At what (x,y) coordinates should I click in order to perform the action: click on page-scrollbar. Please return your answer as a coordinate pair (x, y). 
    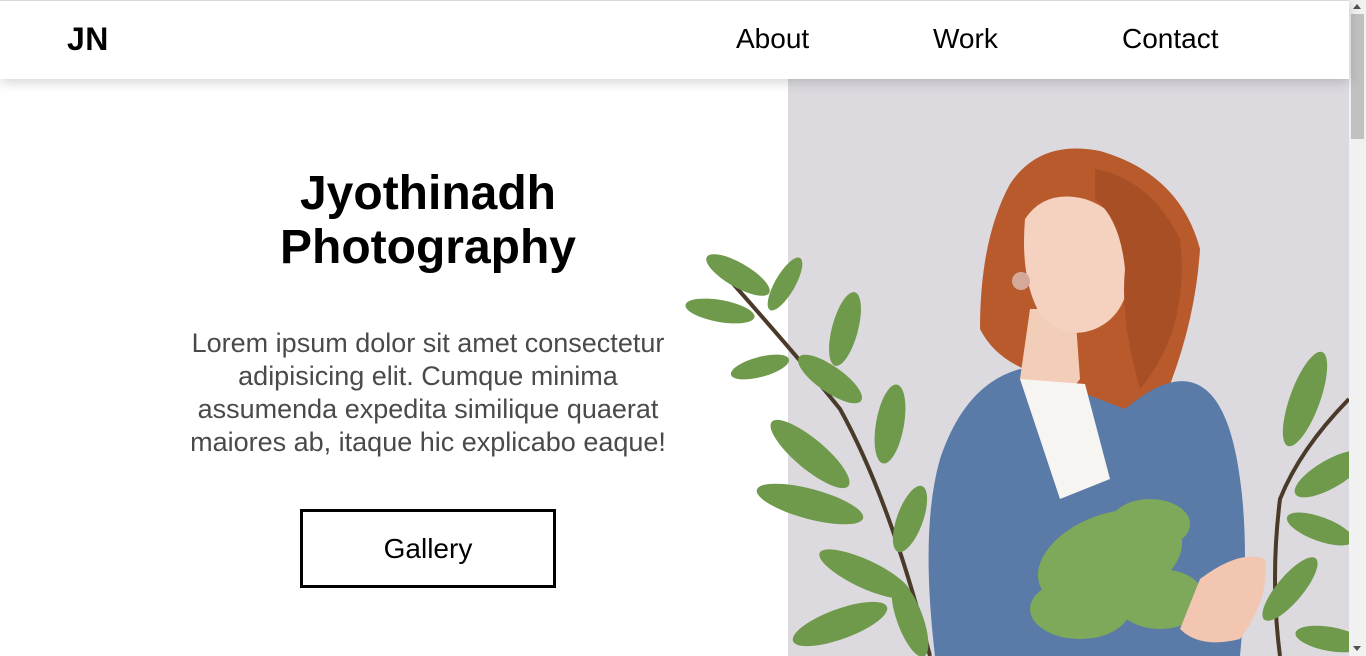
    Looking at the image, I should click on (1357, 328).